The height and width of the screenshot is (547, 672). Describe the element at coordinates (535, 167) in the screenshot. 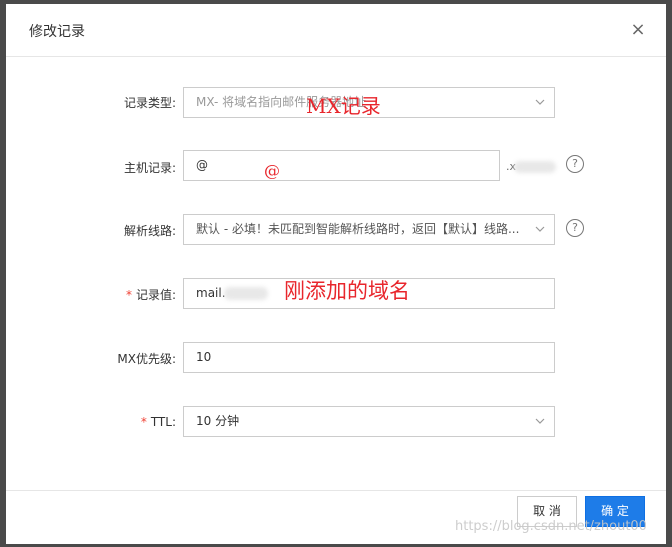

I see `domain-redaction` at that location.